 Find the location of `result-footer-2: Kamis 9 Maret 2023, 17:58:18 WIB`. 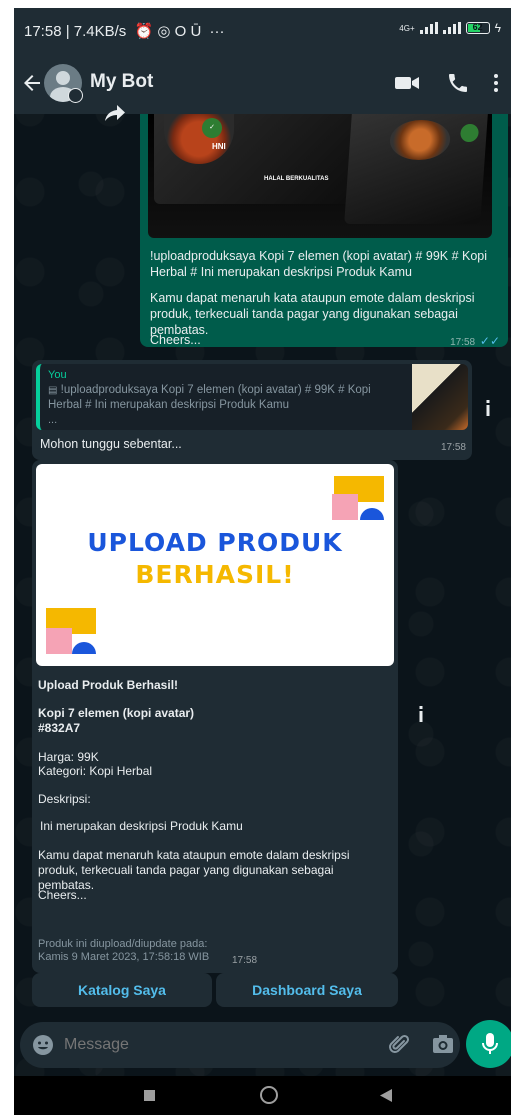

result-footer-2: Kamis 9 Maret 2023, 17:58:18 WIB is located at coordinates (124, 957).